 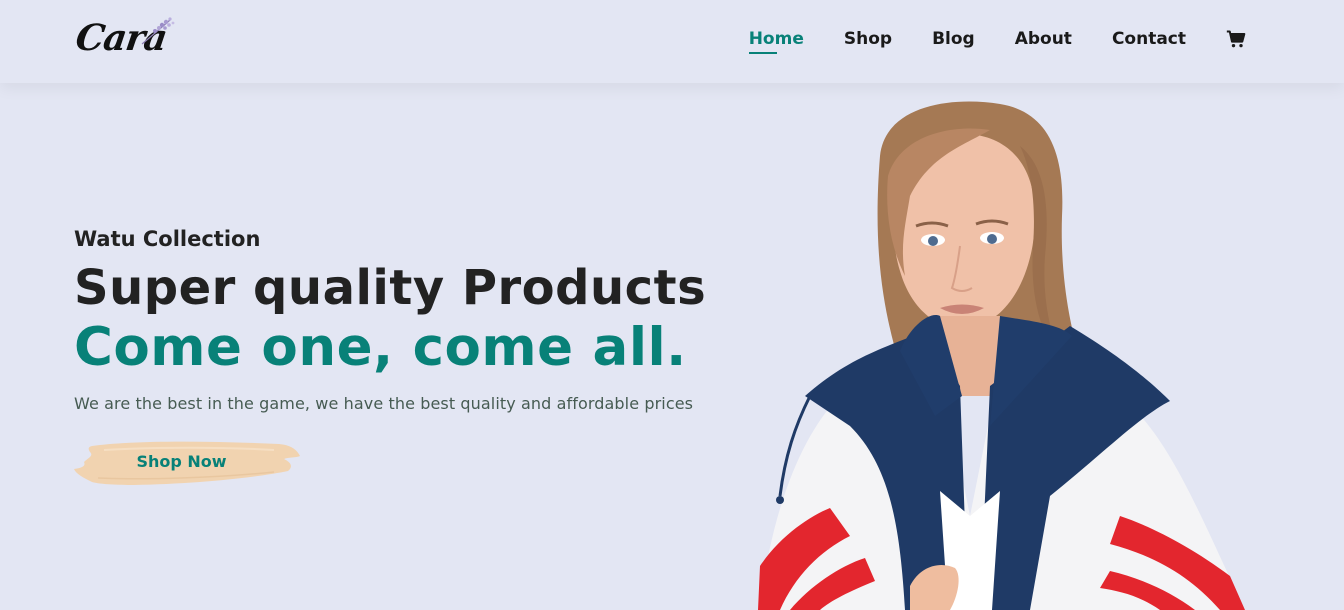 I want to click on nav-link-contact: Contact, so click(x=1149, y=39).